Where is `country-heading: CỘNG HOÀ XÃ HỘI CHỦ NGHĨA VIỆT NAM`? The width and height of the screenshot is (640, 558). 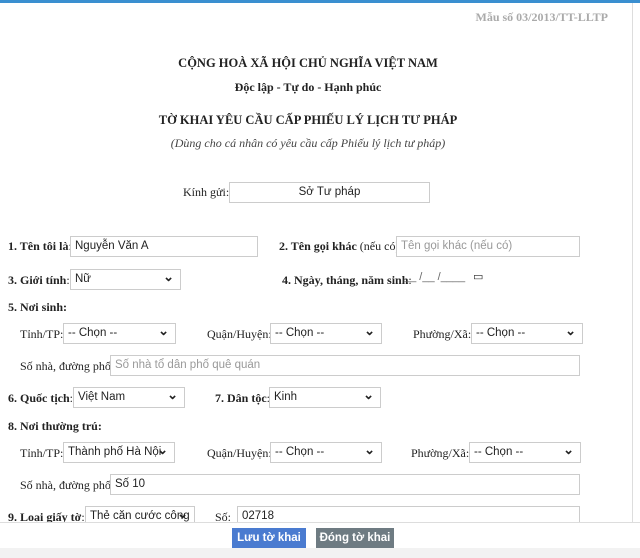
country-heading: CỘNG HOÀ XÃ HỘI CHỦ NGHĨA VIỆT NAM is located at coordinates (308, 63).